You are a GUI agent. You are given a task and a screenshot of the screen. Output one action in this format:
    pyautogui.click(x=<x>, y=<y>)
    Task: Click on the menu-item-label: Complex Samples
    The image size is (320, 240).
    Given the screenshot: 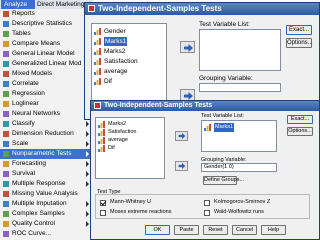 What is the action you would take?
    pyautogui.click(x=38, y=213)
    